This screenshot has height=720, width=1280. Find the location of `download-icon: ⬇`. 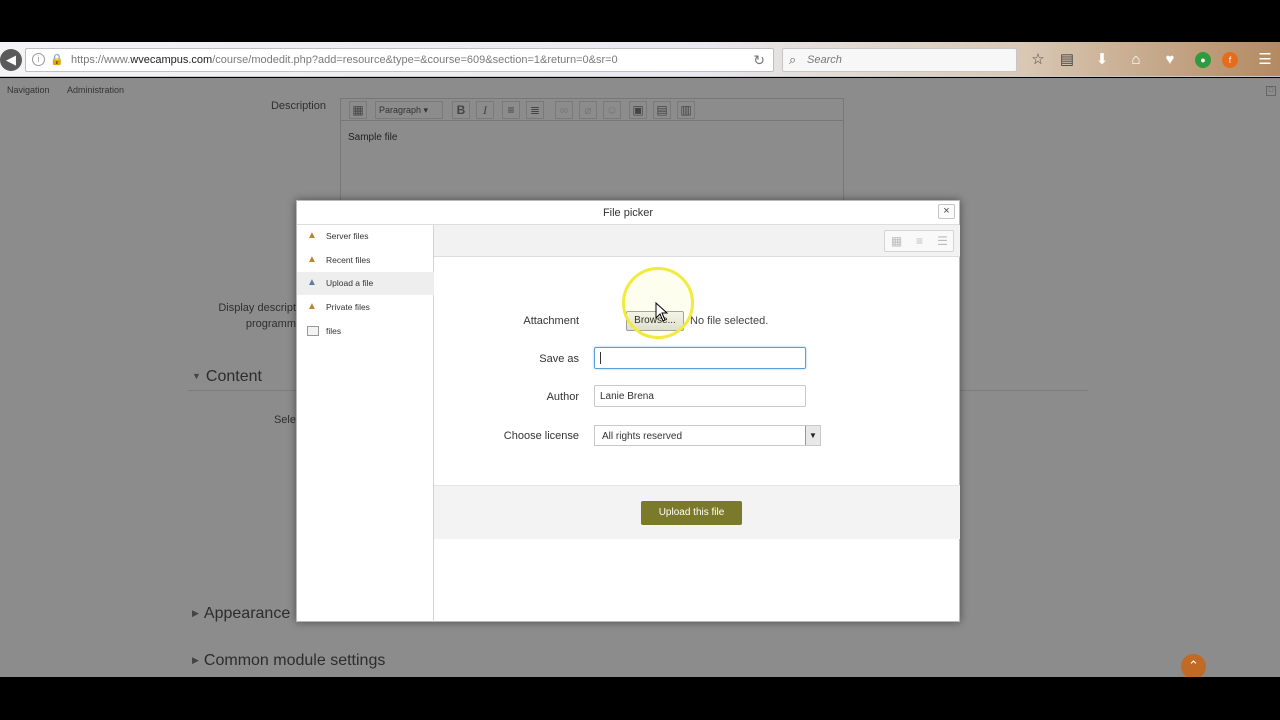

download-icon: ⬇ is located at coordinates (1102, 60).